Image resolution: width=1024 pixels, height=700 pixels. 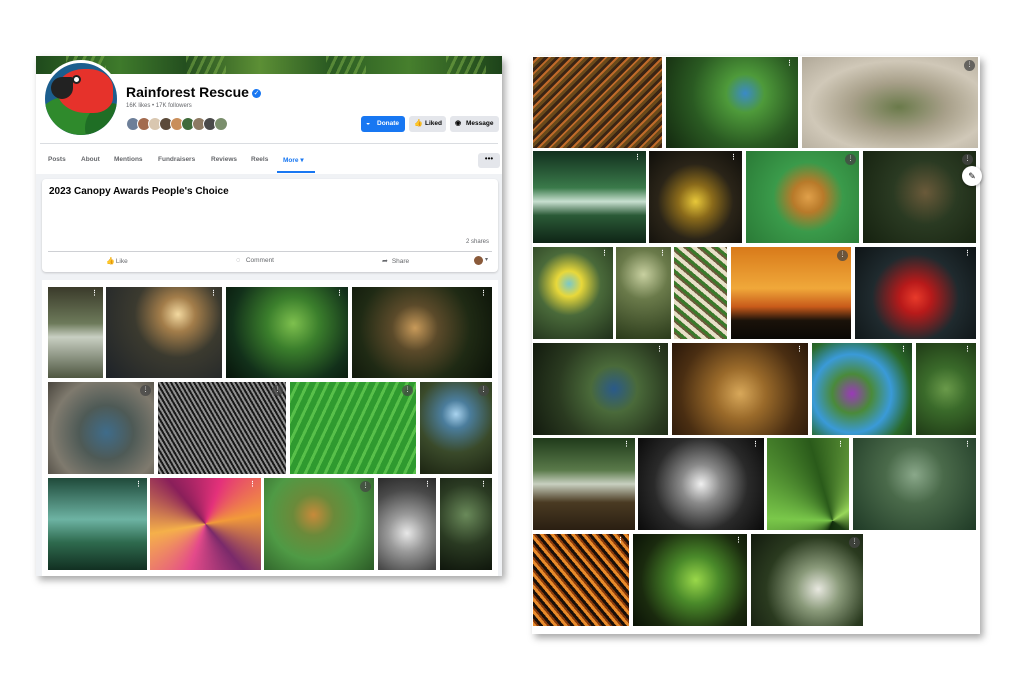 What do you see at coordinates (919, 197) in the screenshot?
I see `photo-forest-bird: ⋮` at bounding box center [919, 197].